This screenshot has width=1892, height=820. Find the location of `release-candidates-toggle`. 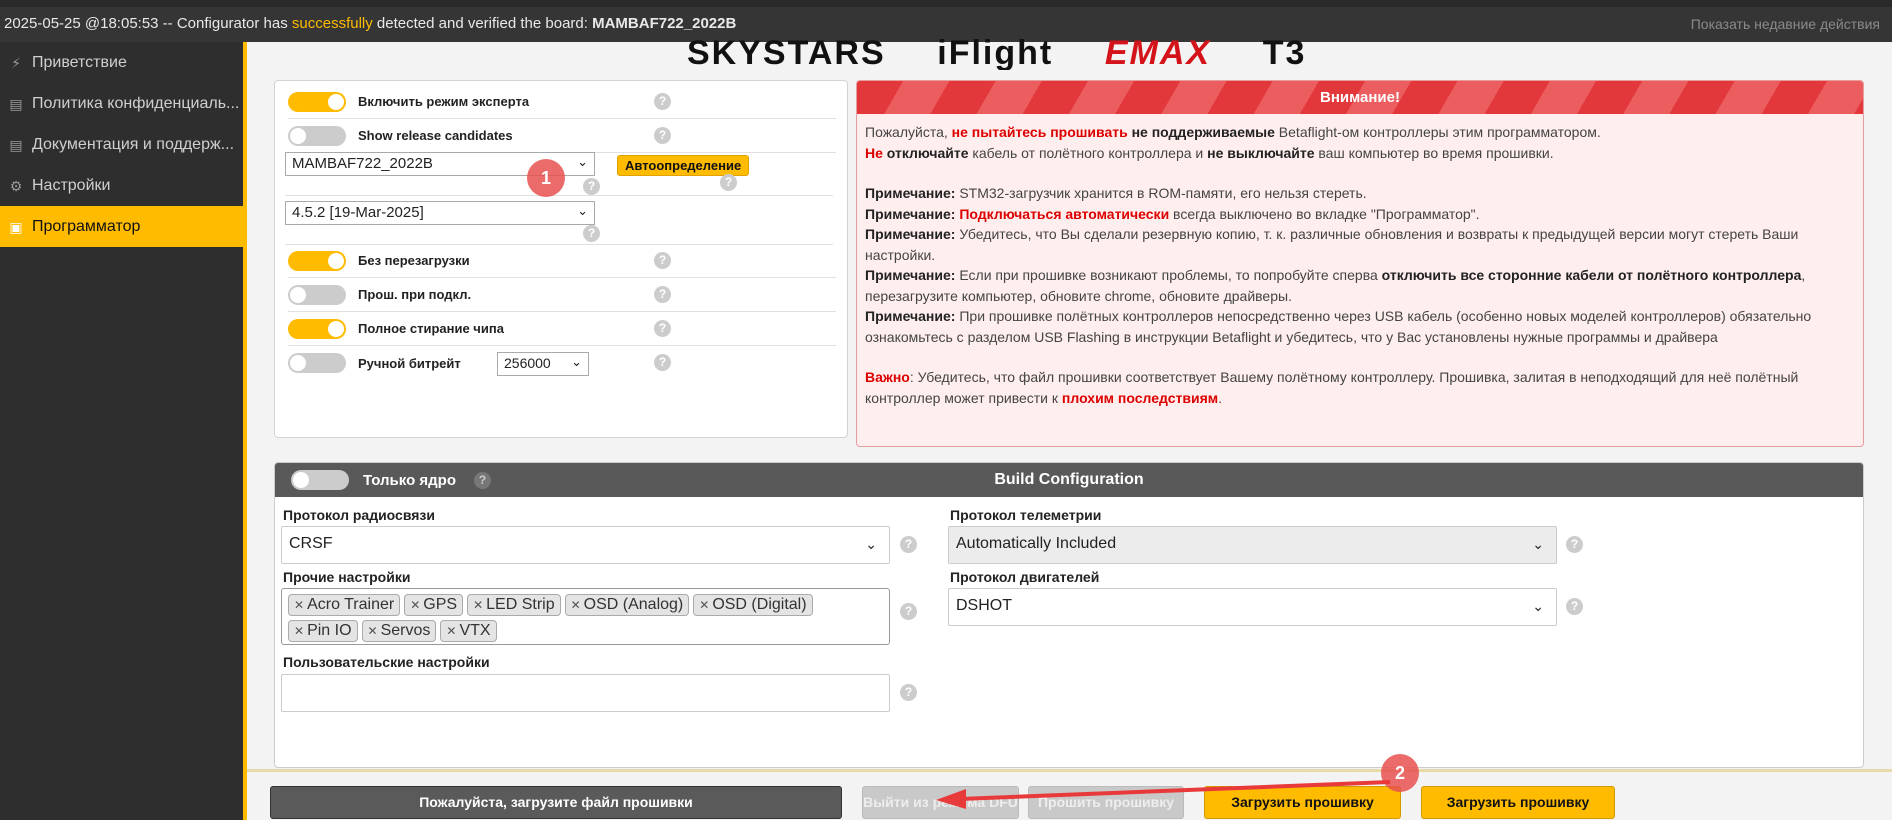

release-candidates-toggle is located at coordinates (317, 135).